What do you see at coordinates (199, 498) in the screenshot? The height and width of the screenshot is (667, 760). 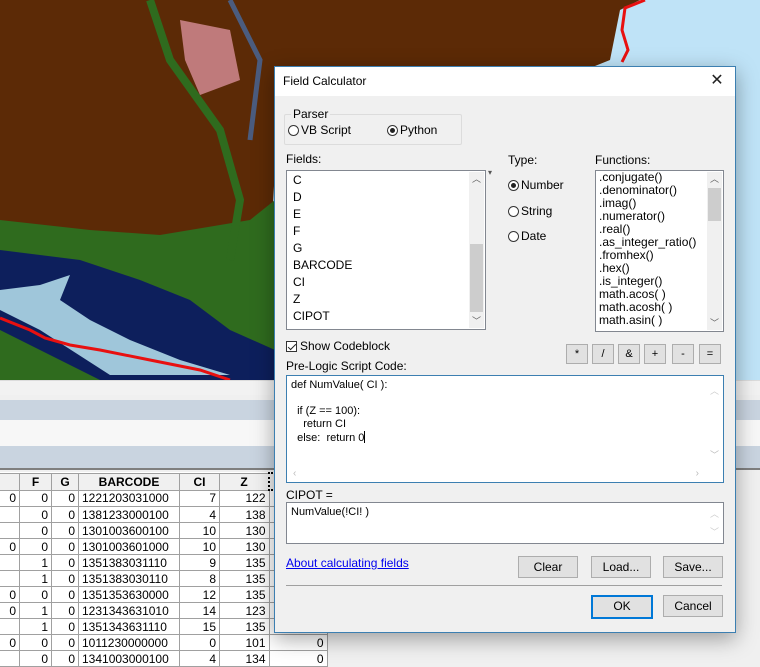 I see `table-cell: 7` at bounding box center [199, 498].